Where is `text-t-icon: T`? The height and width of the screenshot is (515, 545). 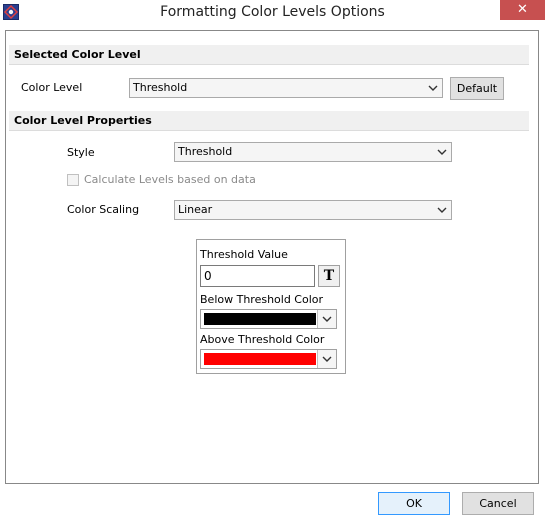
text-t-icon: T is located at coordinates (329, 276).